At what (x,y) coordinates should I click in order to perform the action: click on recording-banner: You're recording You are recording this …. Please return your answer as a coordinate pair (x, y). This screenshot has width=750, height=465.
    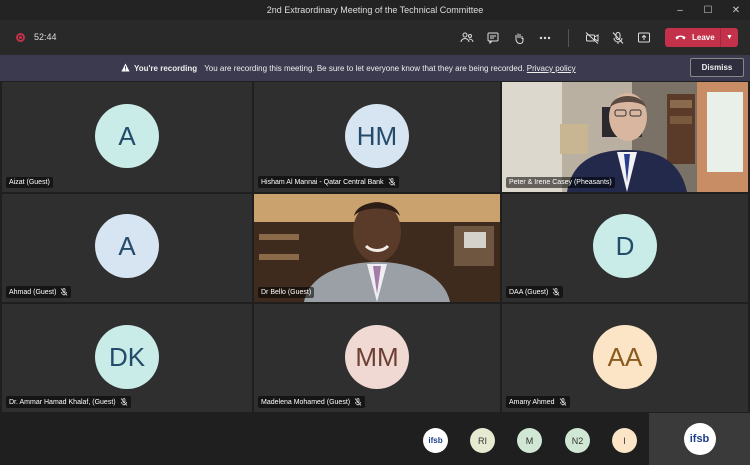
    Looking at the image, I should click on (375, 68).